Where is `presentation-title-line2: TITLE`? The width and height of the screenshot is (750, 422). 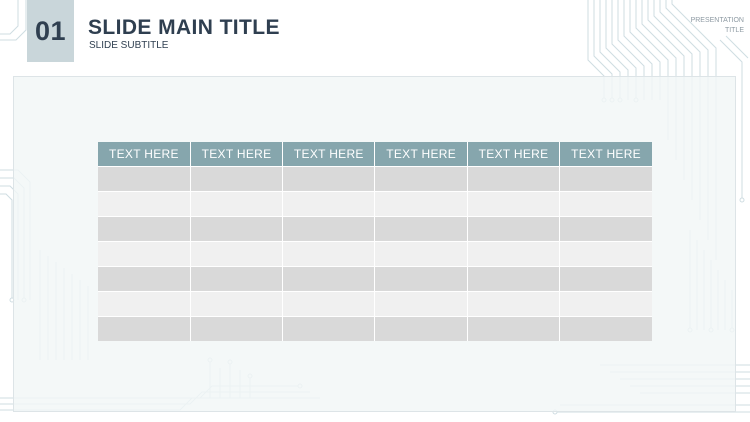 presentation-title-line2: TITLE is located at coordinates (734, 30).